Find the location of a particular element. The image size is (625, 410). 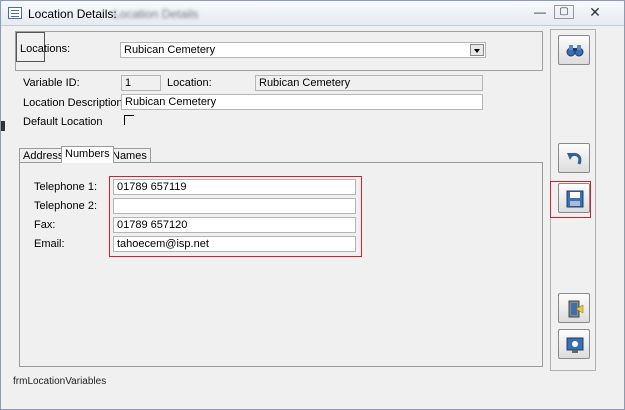

email-label: Email: is located at coordinates (49, 244).